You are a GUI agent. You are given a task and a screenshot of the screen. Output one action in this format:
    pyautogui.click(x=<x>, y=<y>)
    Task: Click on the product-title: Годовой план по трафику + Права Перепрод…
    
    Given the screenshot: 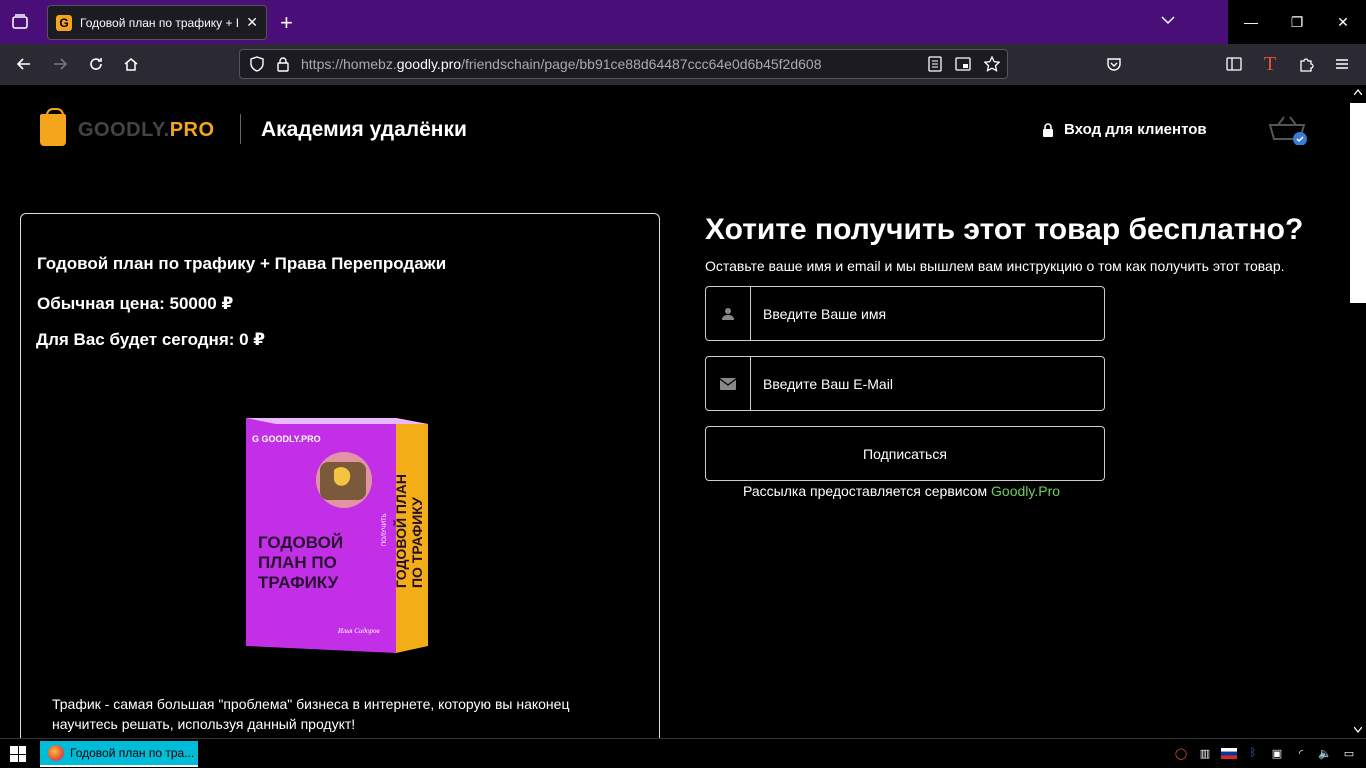 What is the action you would take?
    pyautogui.click(x=242, y=263)
    